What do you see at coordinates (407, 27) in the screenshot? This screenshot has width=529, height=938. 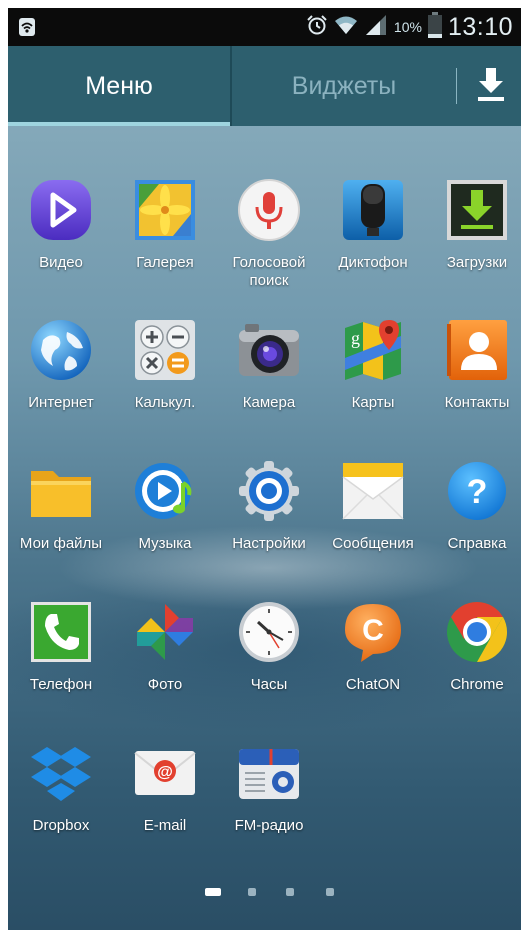 I see `battery-percent: 10%` at bounding box center [407, 27].